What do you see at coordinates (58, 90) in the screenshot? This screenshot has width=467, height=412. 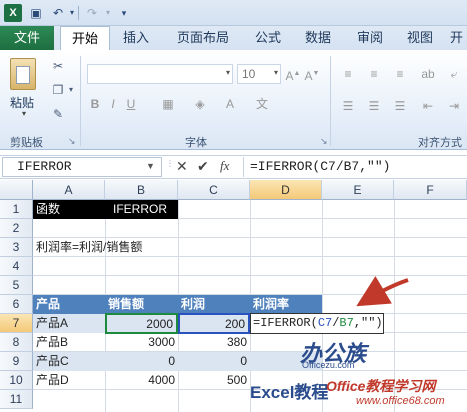 I see `copy-icon: ❐` at bounding box center [58, 90].